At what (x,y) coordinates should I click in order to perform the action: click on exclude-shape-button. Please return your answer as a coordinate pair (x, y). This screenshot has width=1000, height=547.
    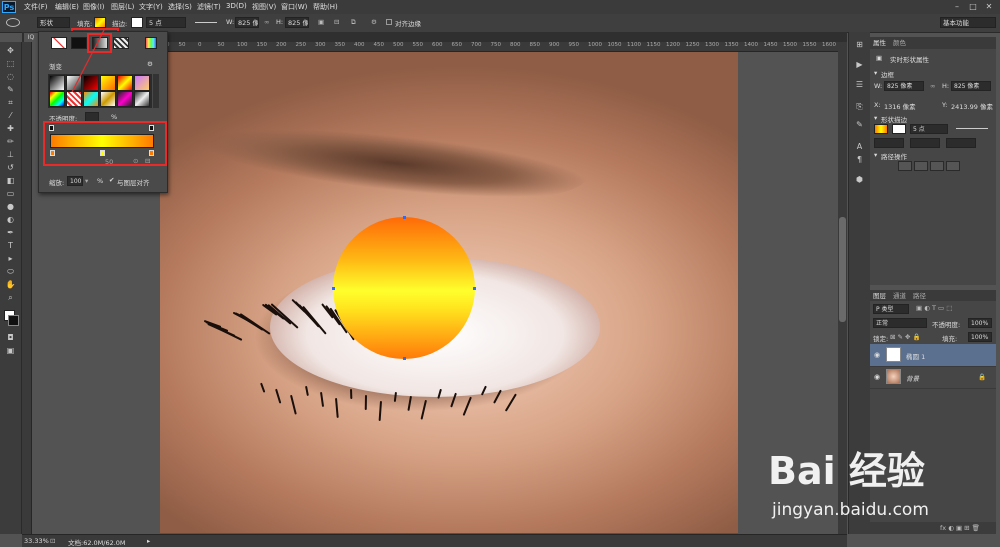
    Looking at the image, I should click on (953, 166).